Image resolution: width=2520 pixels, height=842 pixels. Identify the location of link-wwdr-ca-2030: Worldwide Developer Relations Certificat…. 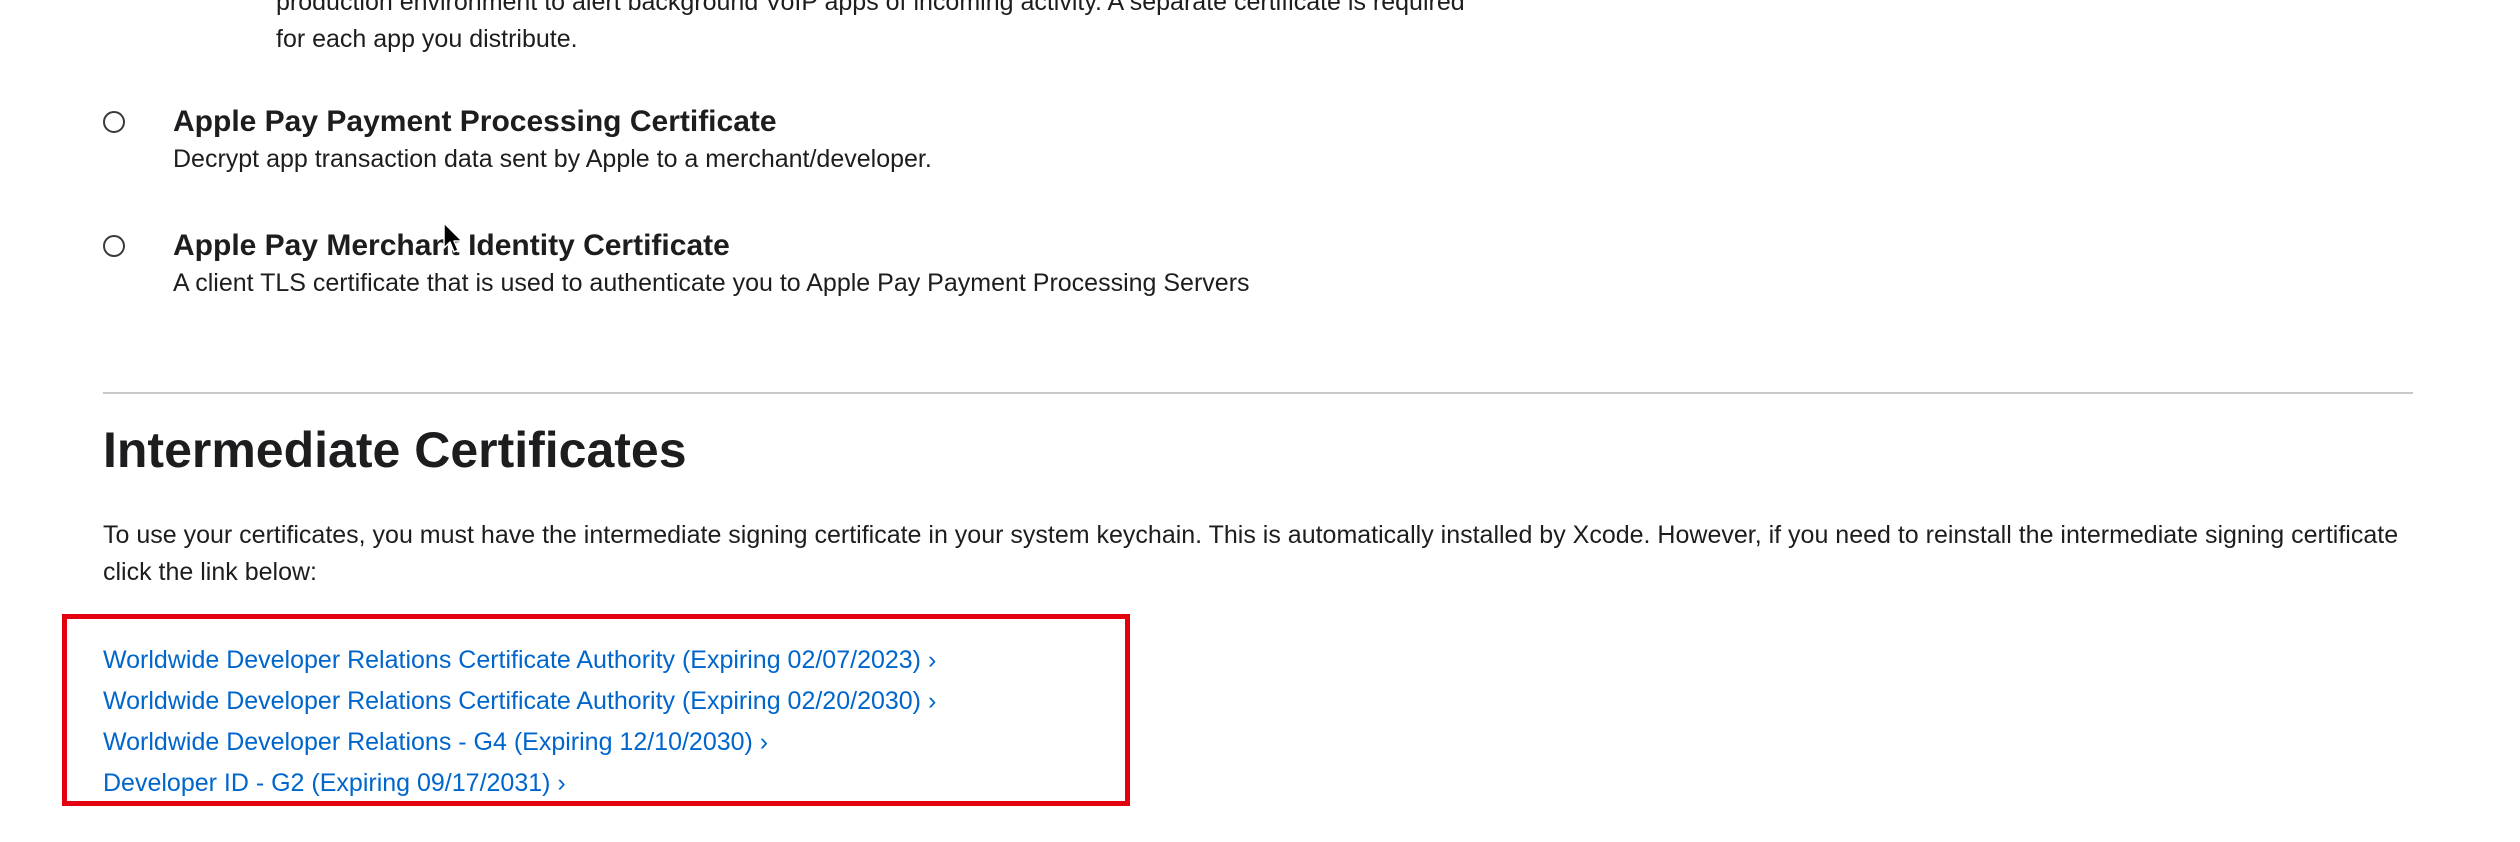
(703, 701).